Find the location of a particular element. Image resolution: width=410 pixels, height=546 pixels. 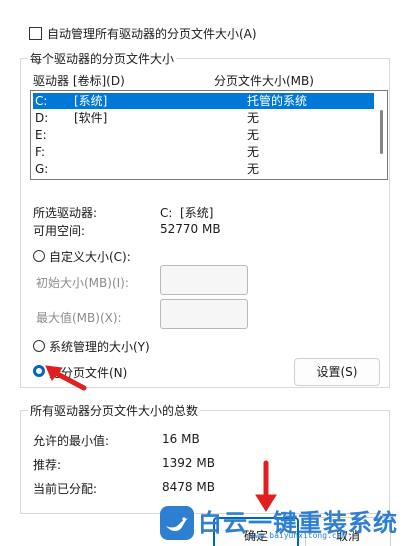

system-managed-label: 系统管理的大小(Y) is located at coordinates (99, 346).